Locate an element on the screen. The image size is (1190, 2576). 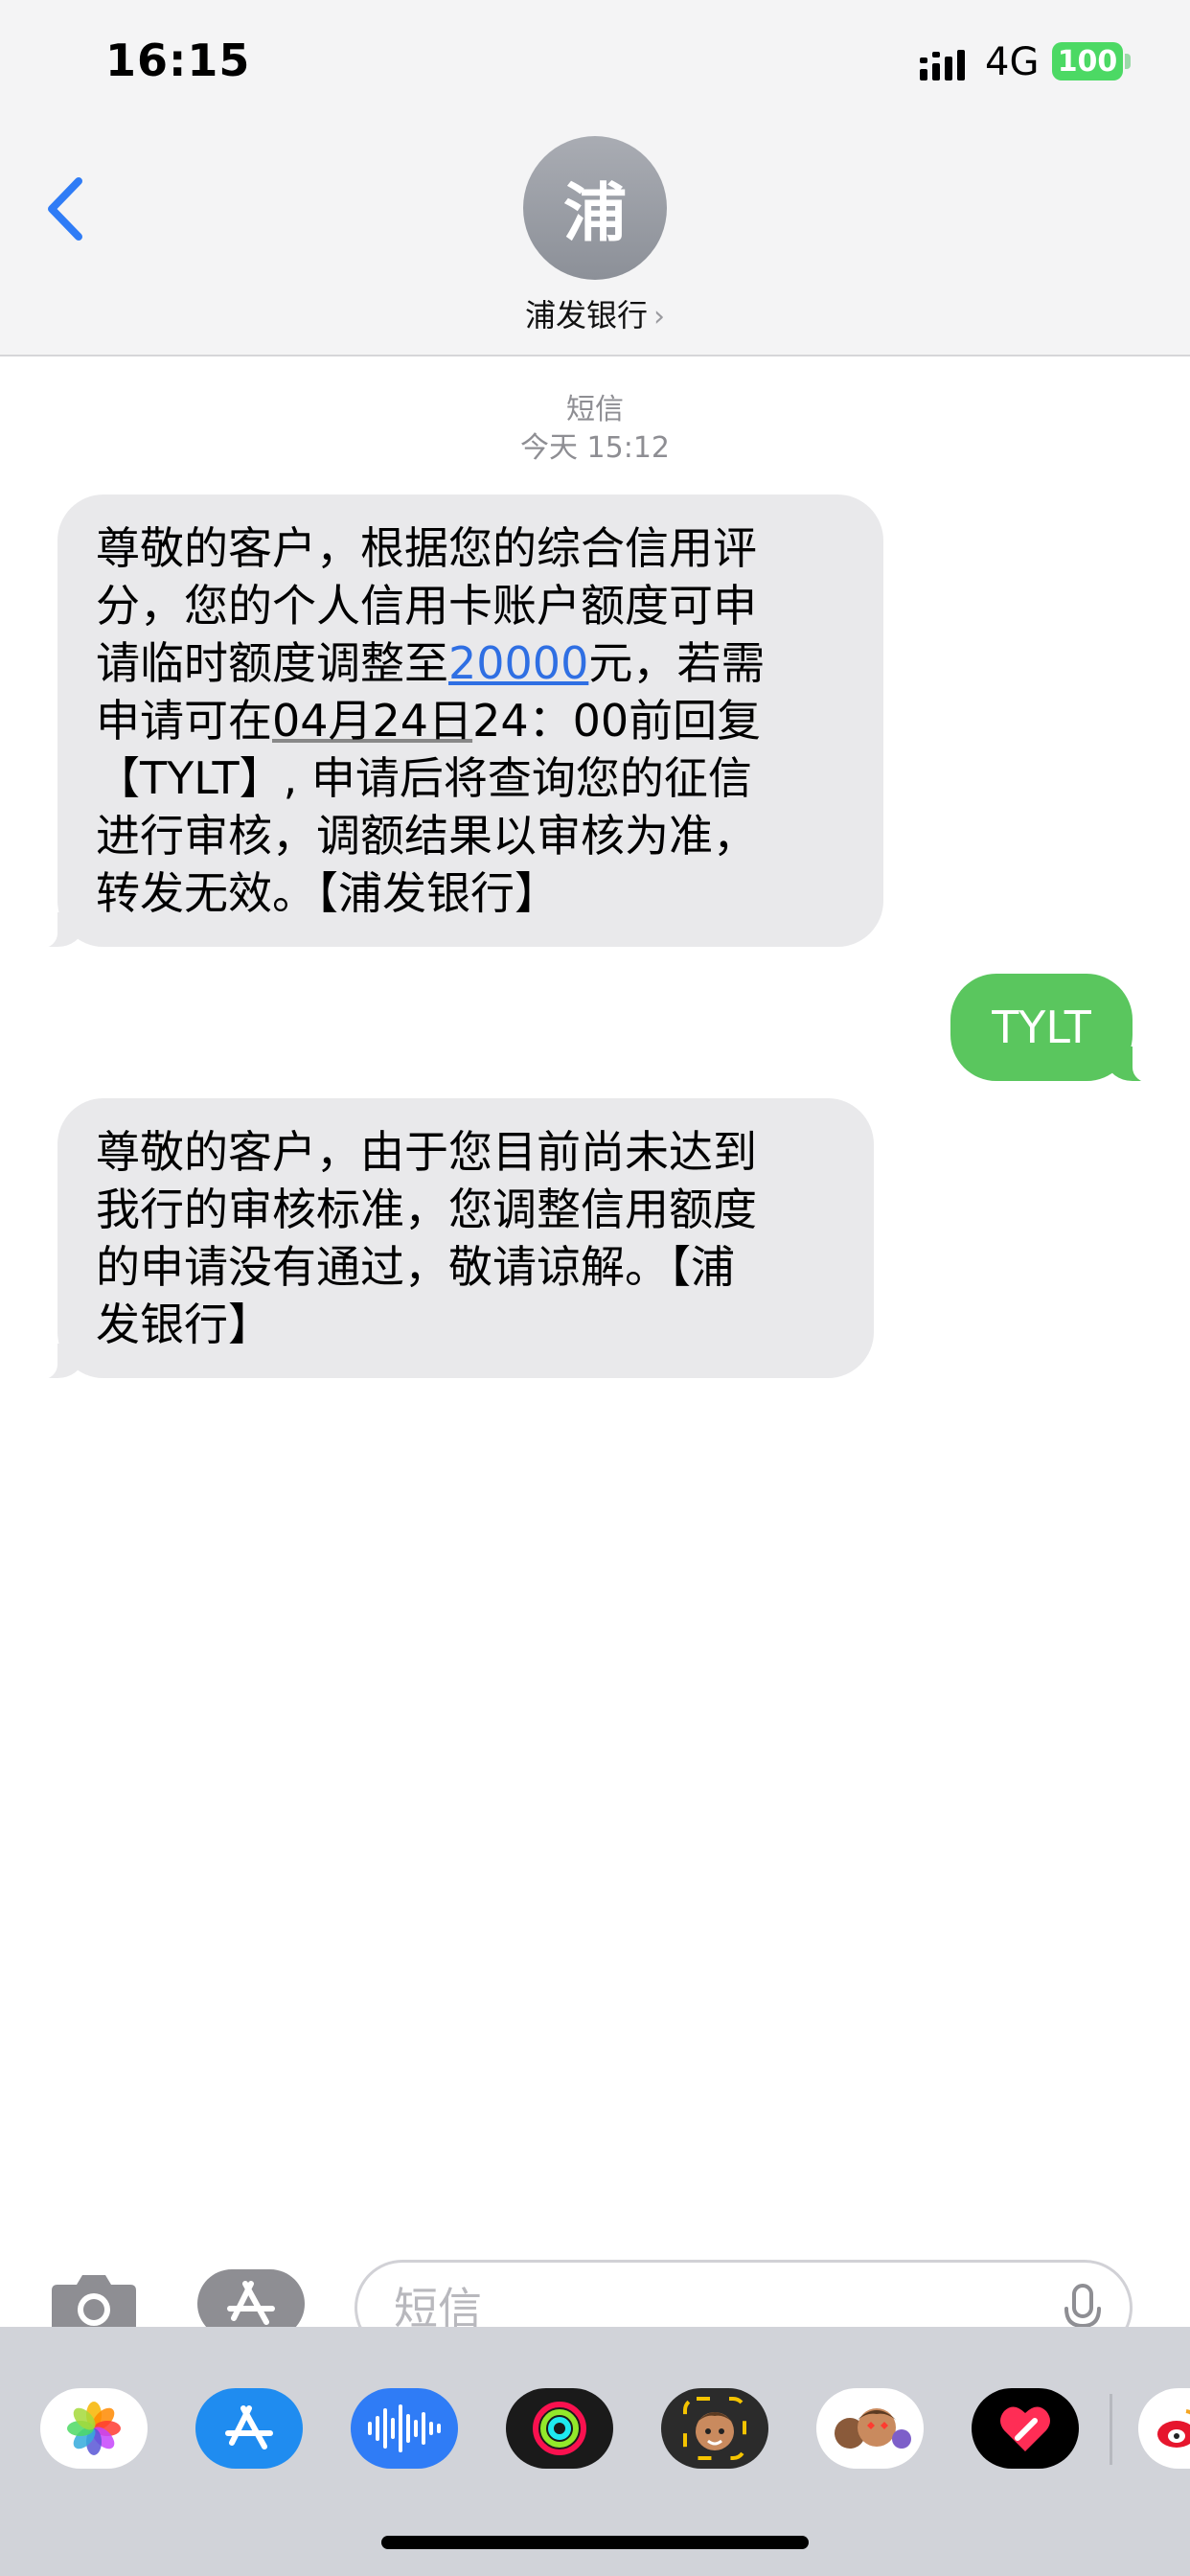
message-line: 尊敬的客户，根据您的综合信用评 is located at coordinates (471, 548).